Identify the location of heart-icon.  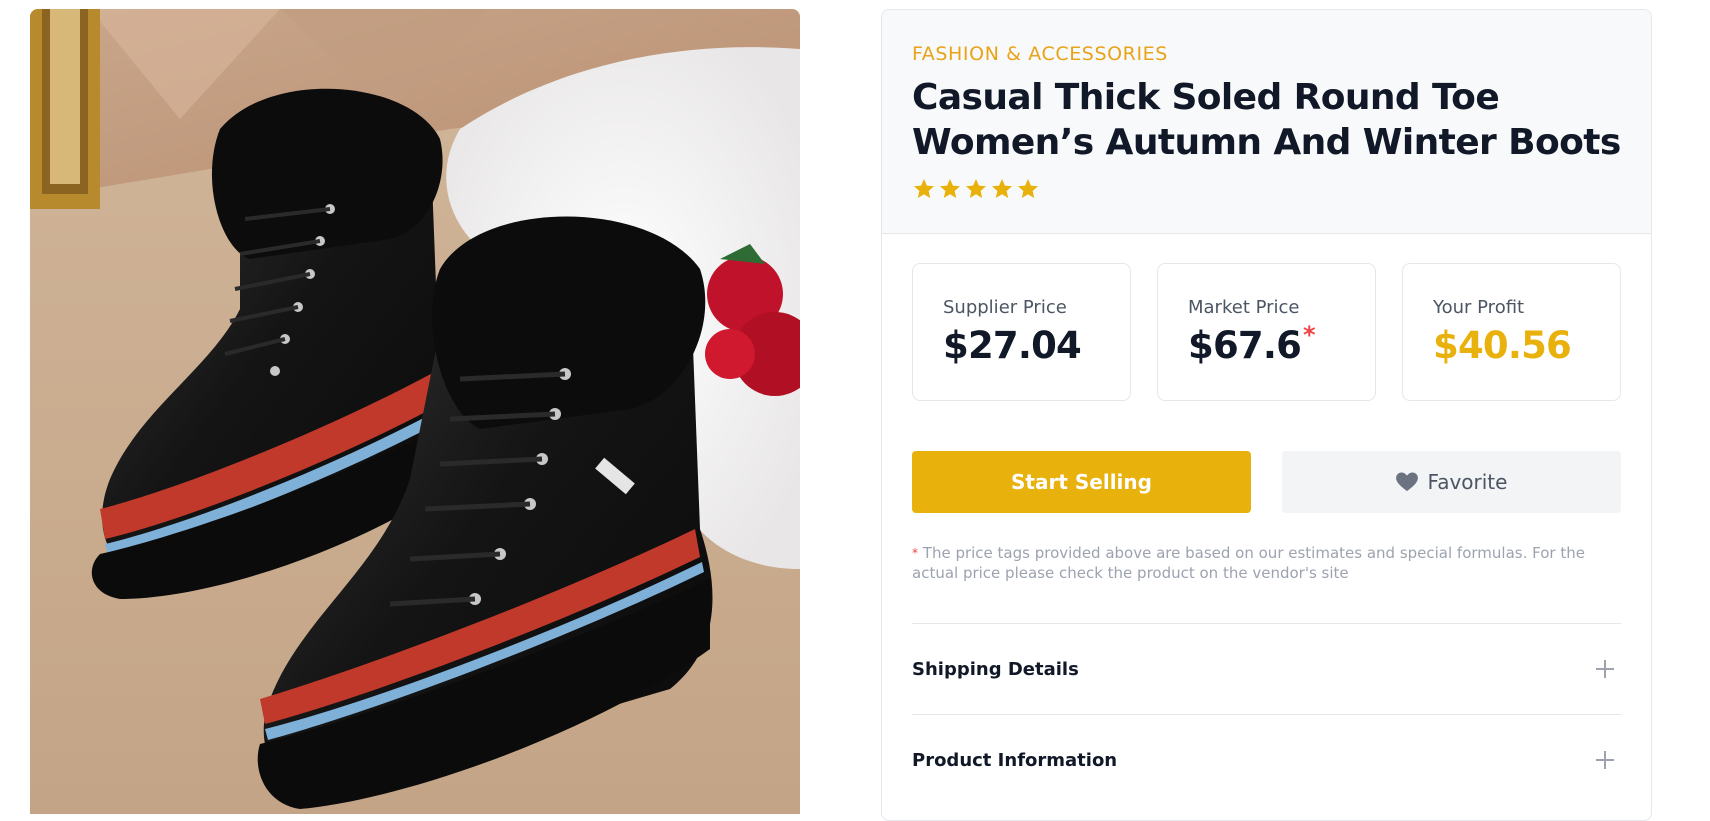
(1406, 482).